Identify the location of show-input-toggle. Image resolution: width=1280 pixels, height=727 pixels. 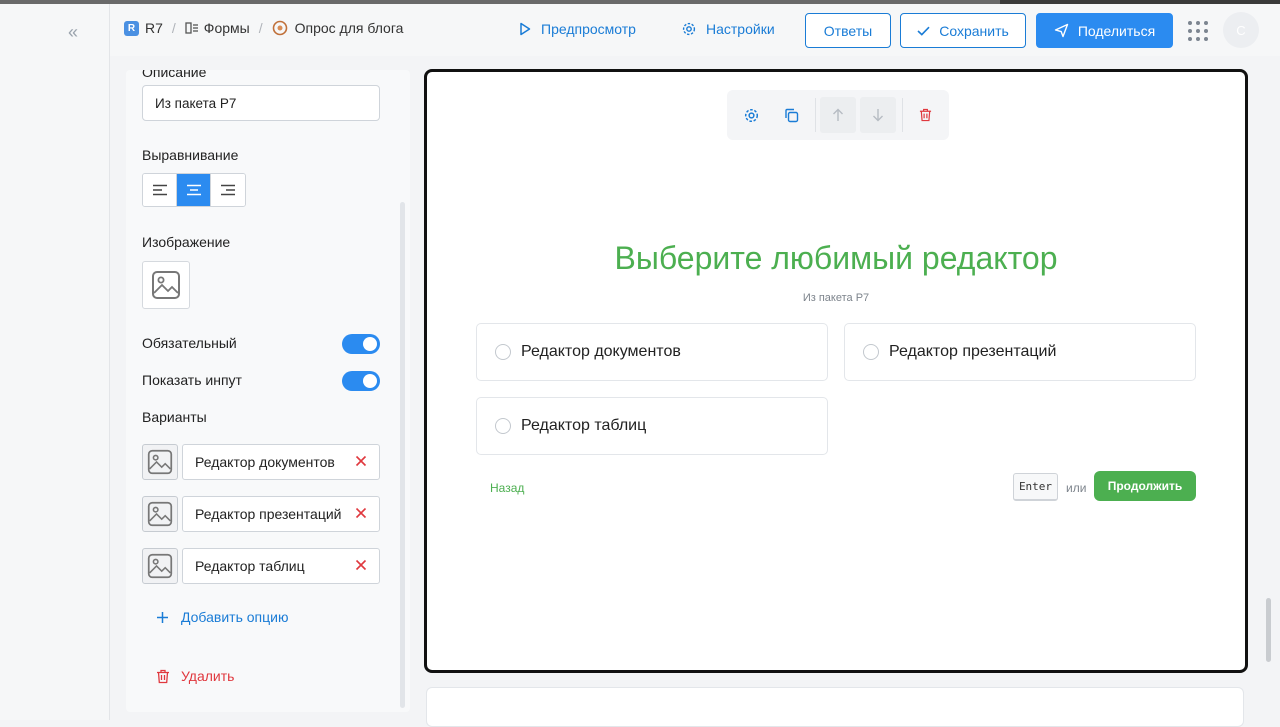
(361, 381).